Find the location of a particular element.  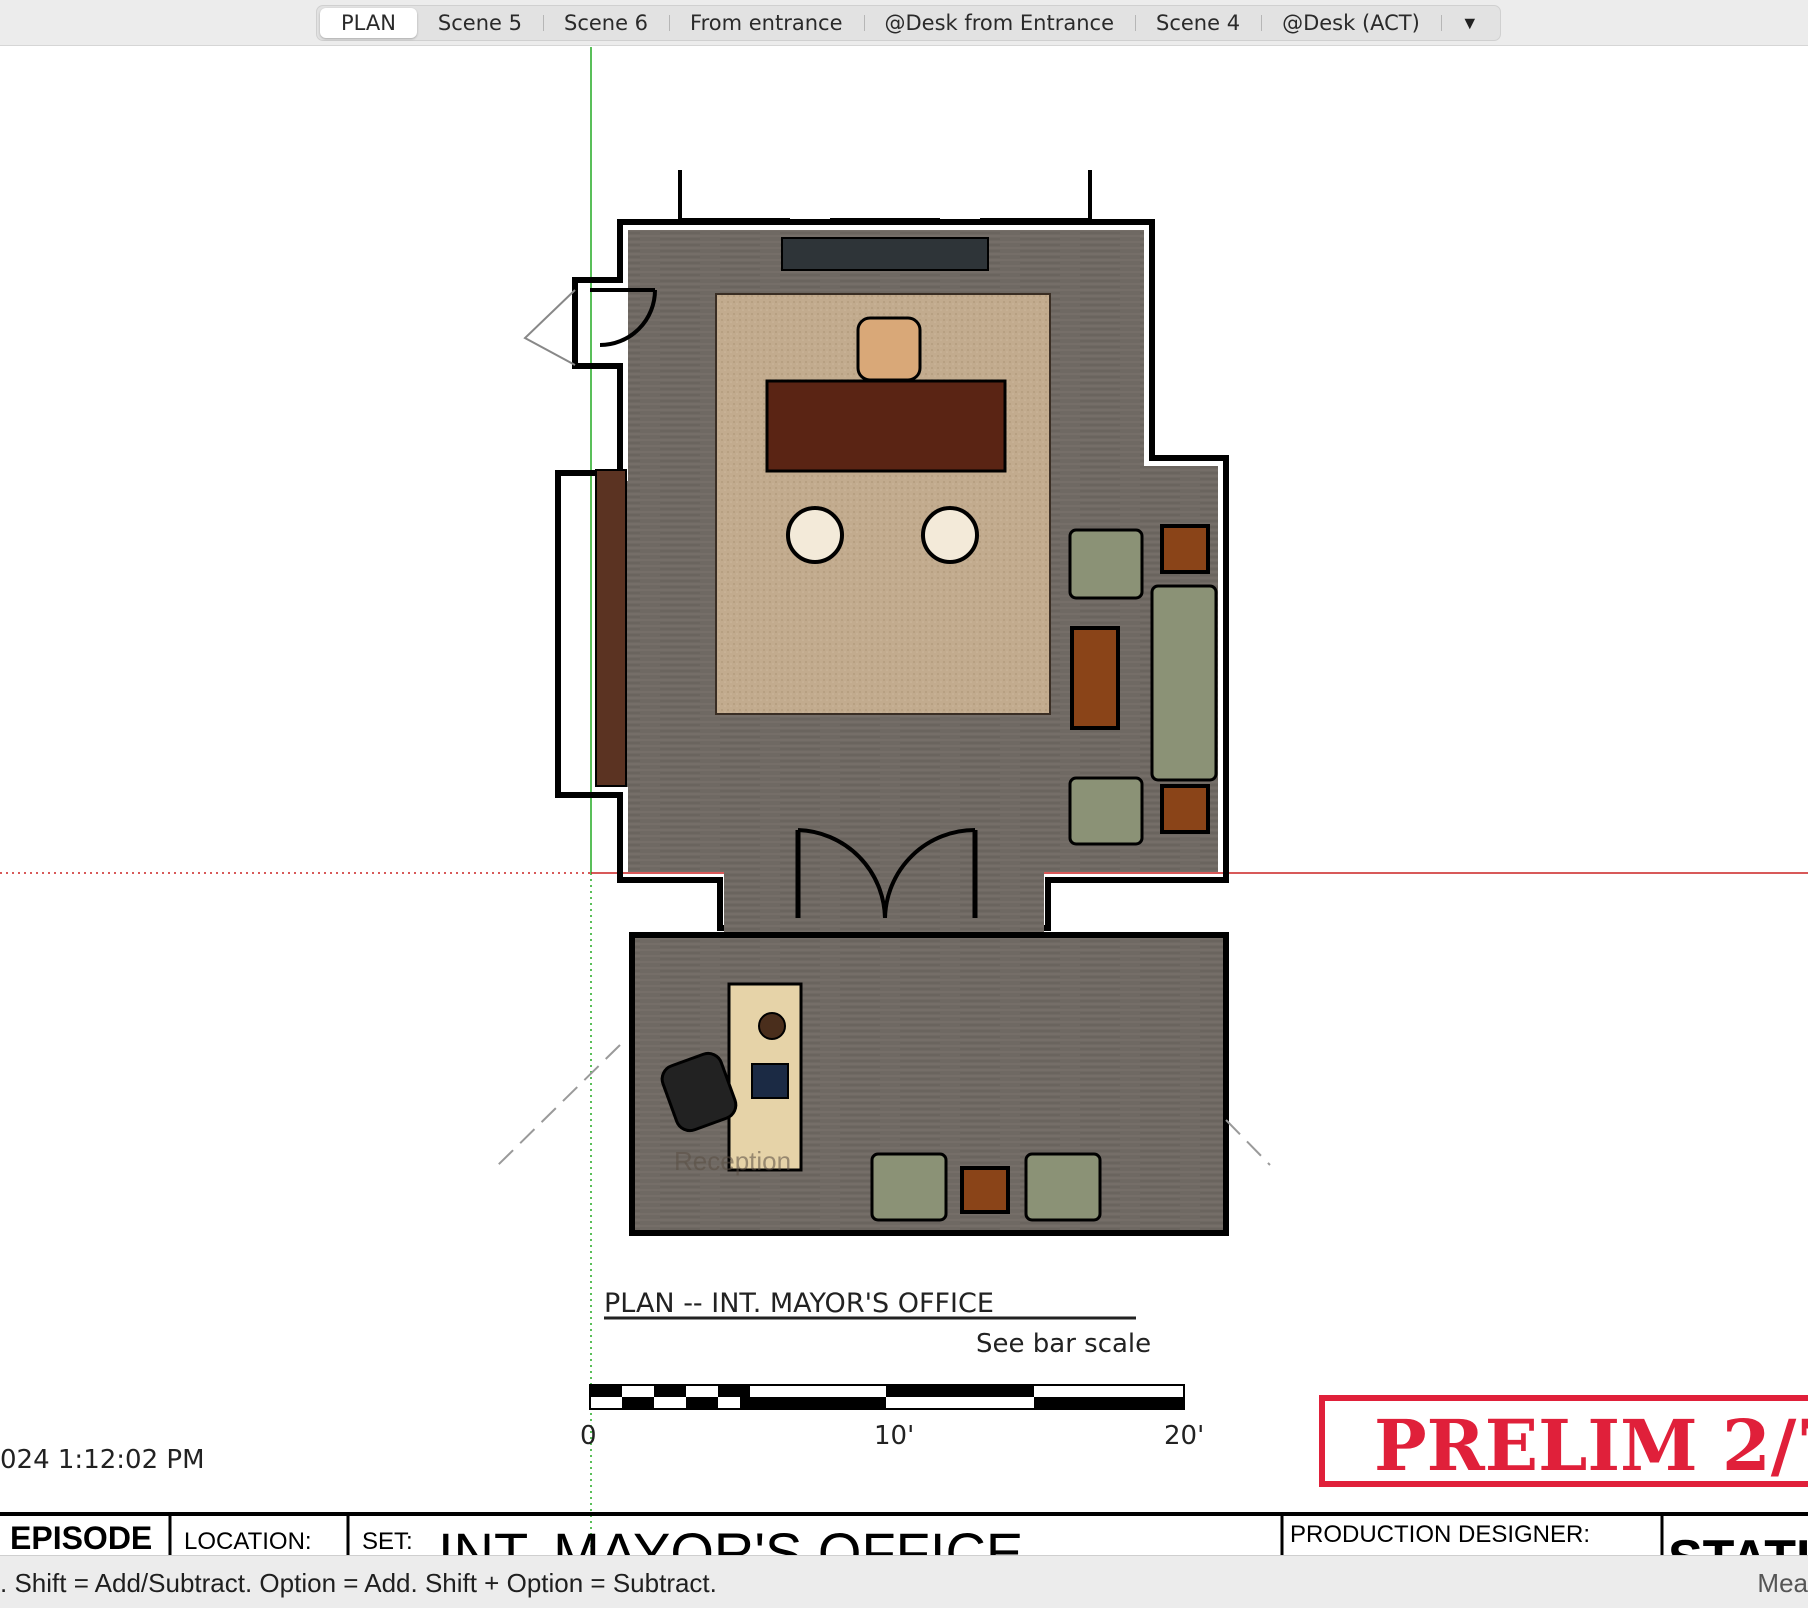

tab-scene-4: Scene 4 is located at coordinates (1198, 23).